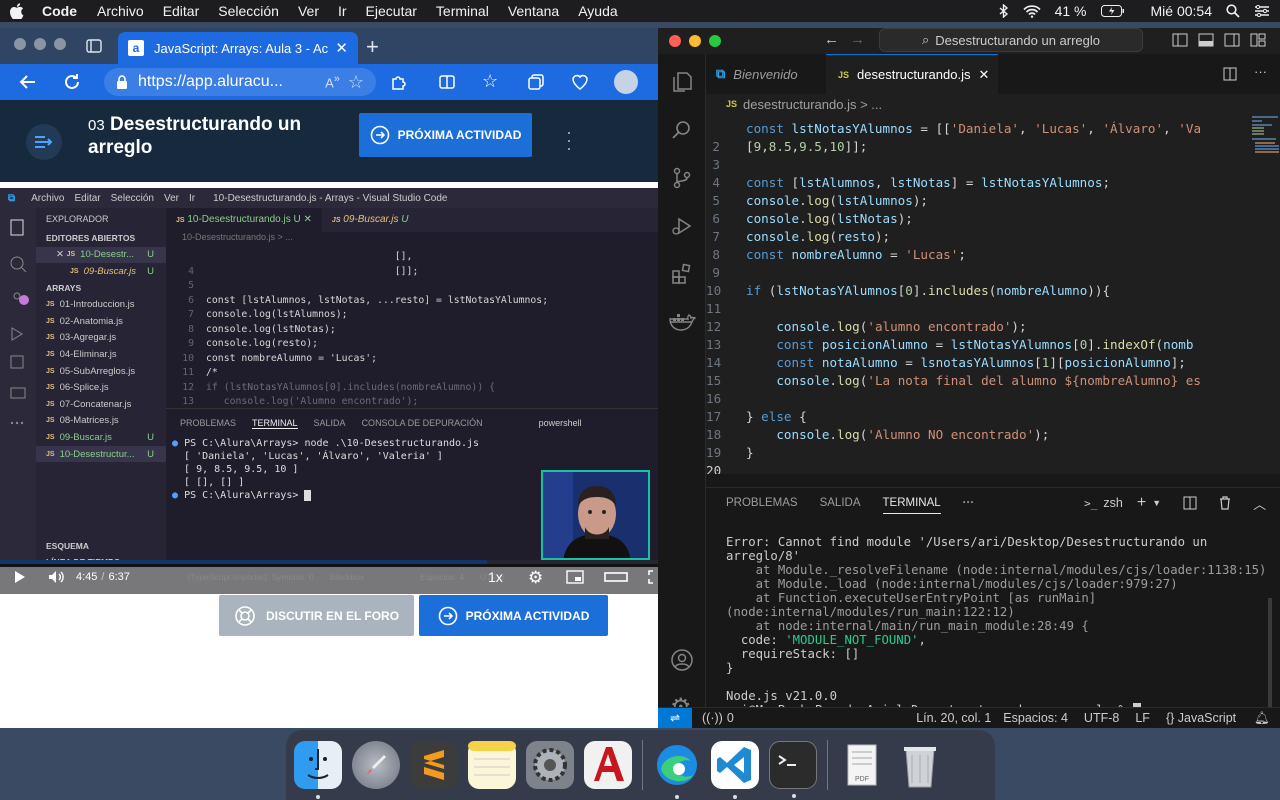 The width and height of the screenshot is (1280, 800). What do you see at coordinates (831, 39) in the screenshot?
I see `nav-back-icon: ←` at bounding box center [831, 39].